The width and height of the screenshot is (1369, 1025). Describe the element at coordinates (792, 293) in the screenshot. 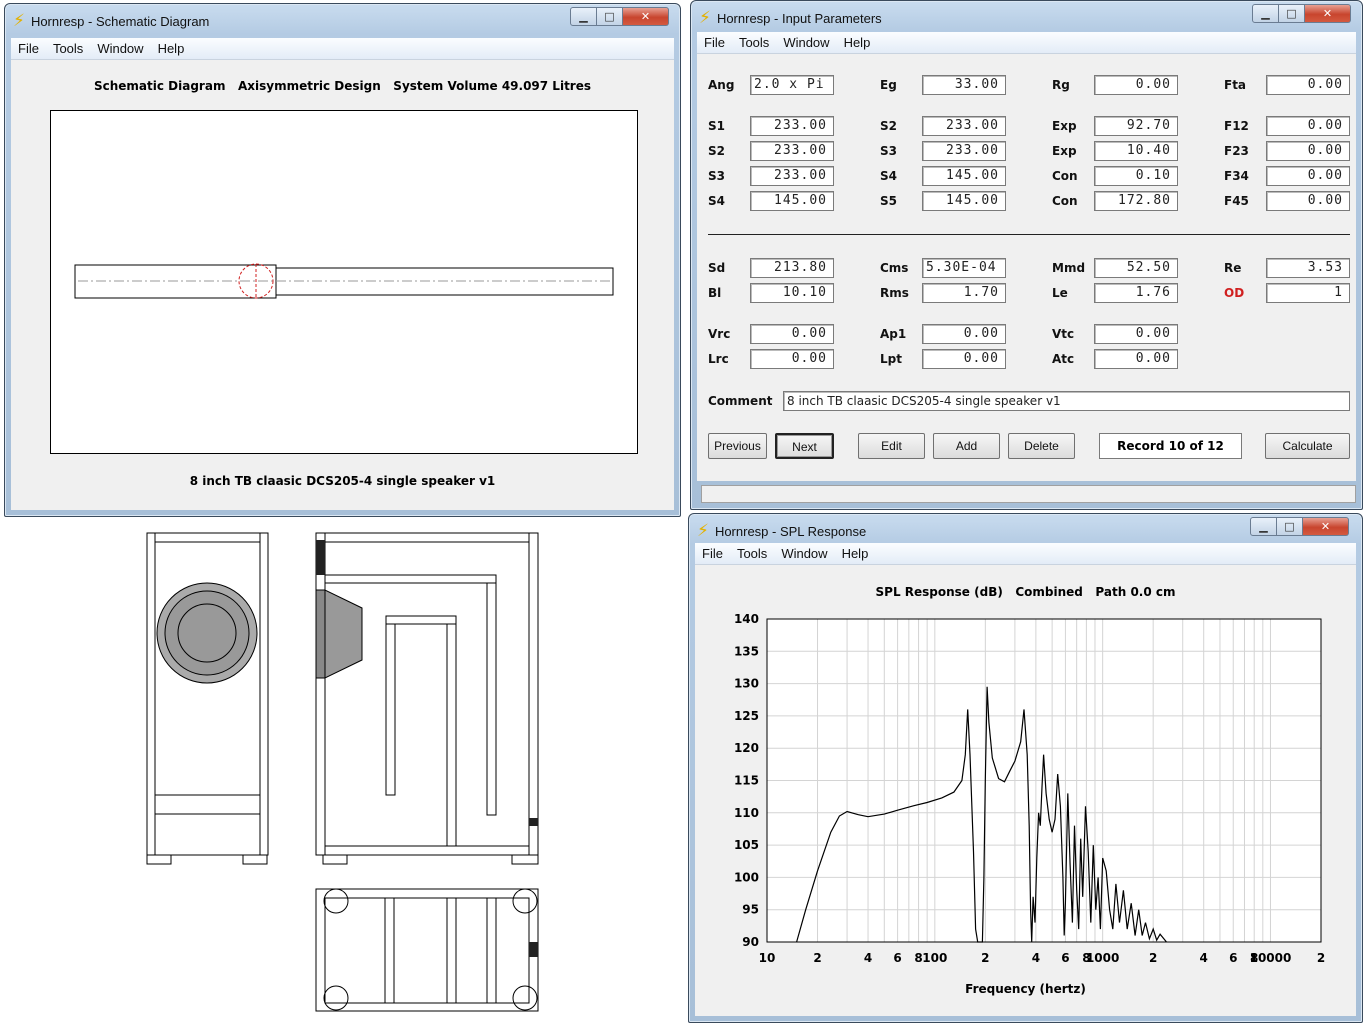

I see `field-bl: 10.10` at that location.